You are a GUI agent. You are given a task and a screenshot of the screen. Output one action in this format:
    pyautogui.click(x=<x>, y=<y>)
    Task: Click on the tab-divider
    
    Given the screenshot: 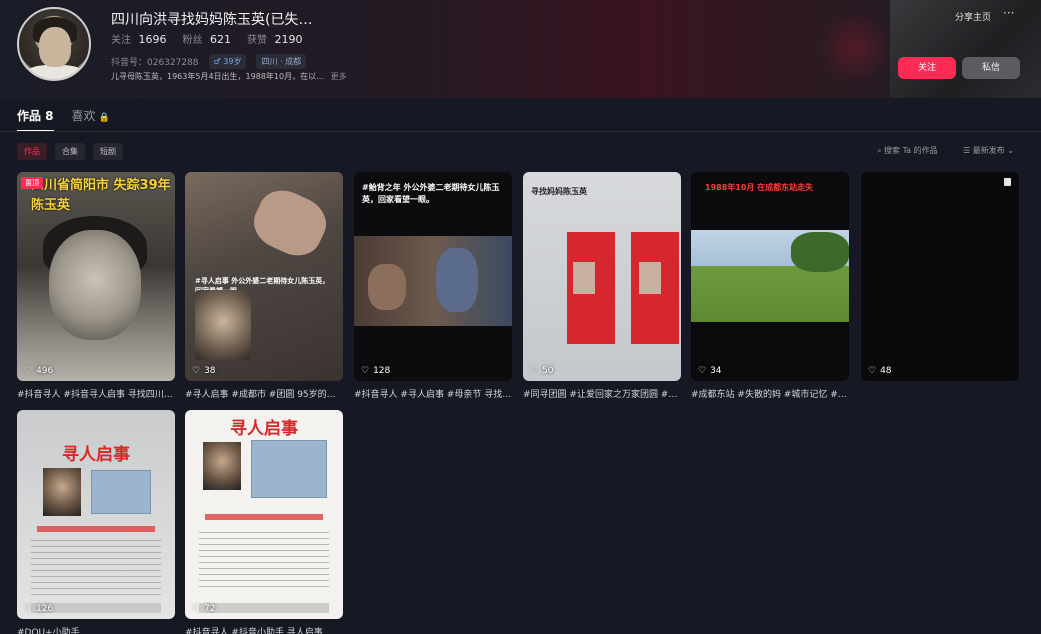 What is the action you would take?
    pyautogui.click(x=520, y=131)
    